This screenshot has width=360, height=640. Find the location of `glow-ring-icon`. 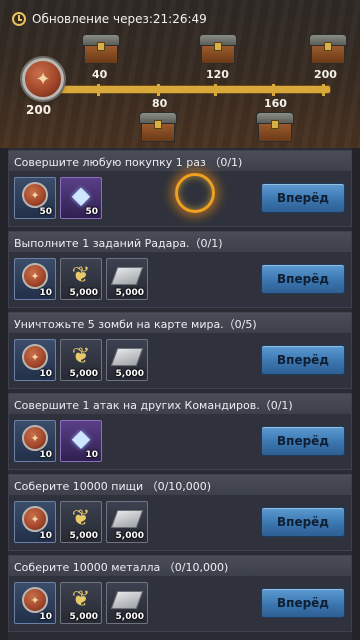

glow-ring-icon is located at coordinates (195, 193).